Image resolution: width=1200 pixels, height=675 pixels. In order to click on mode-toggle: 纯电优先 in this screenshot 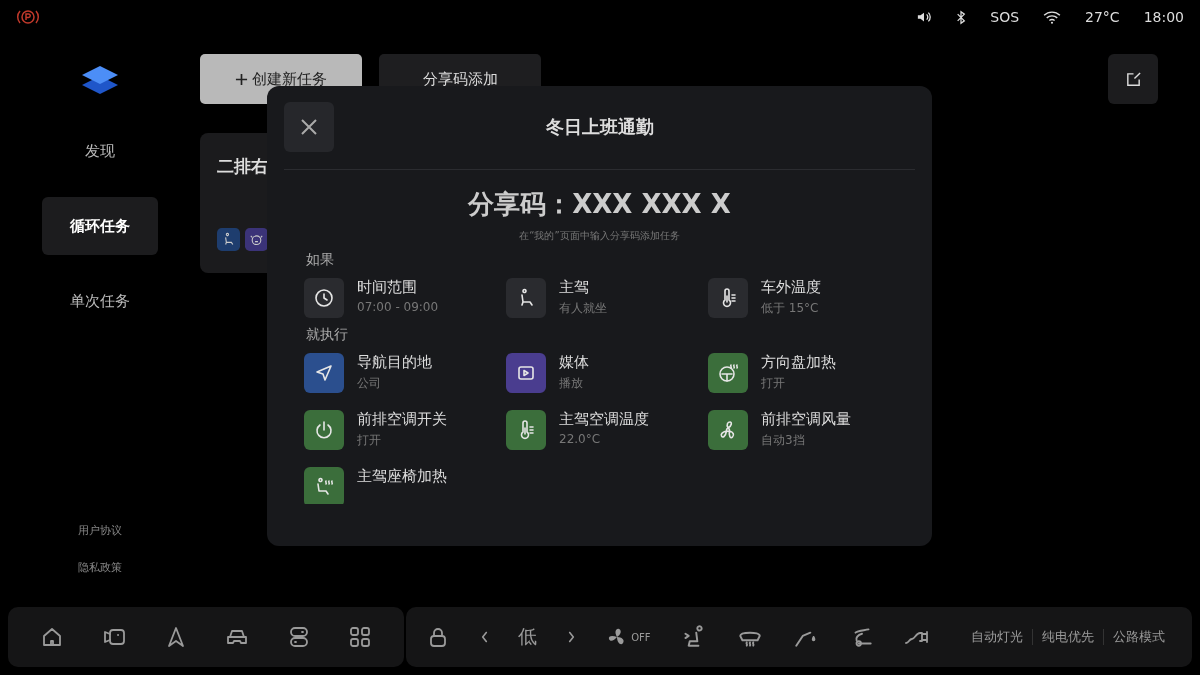, I will do `click(1068, 637)`.